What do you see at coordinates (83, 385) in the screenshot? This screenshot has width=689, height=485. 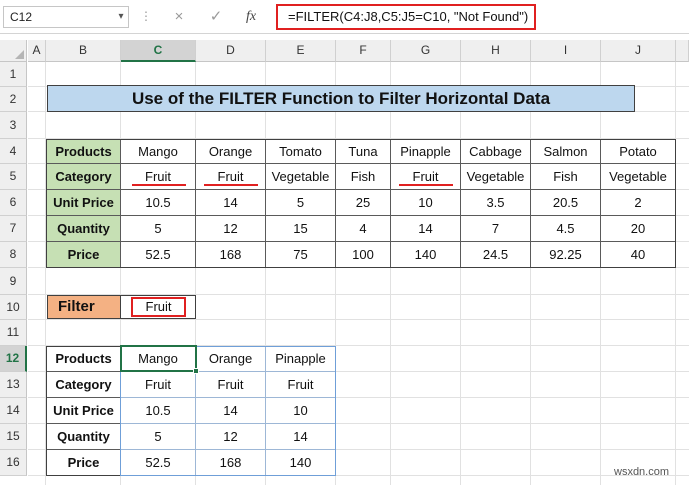 I see `result-row-label: Category` at bounding box center [83, 385].